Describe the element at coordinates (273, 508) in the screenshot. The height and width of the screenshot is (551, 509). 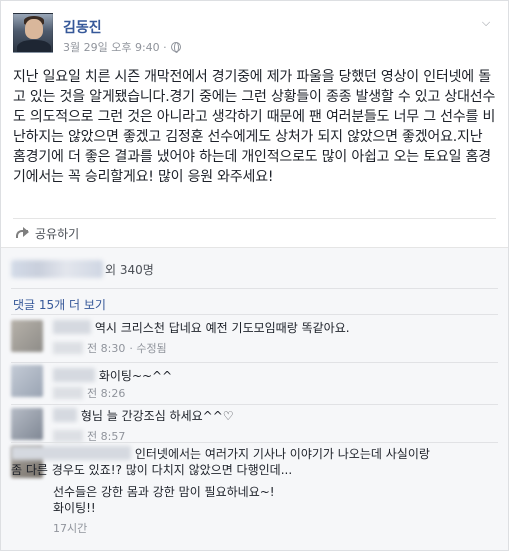
I see `comment-body-line4: 화이팅!!` at that location.